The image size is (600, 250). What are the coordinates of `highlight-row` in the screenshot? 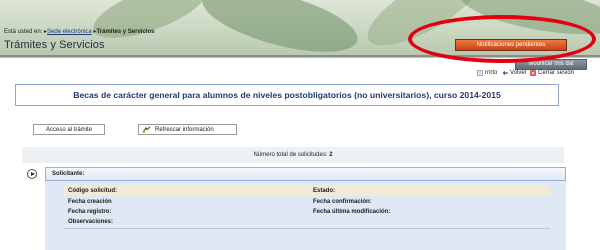 It's located at (307, 190).